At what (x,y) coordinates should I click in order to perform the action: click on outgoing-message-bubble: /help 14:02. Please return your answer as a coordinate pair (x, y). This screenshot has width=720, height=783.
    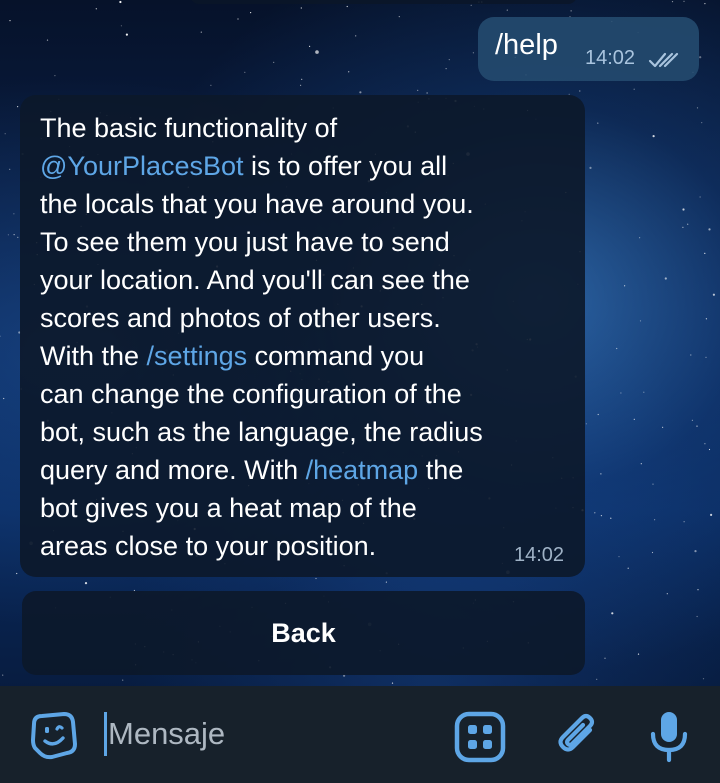
    Looking at the image, I should click on (588, 49).